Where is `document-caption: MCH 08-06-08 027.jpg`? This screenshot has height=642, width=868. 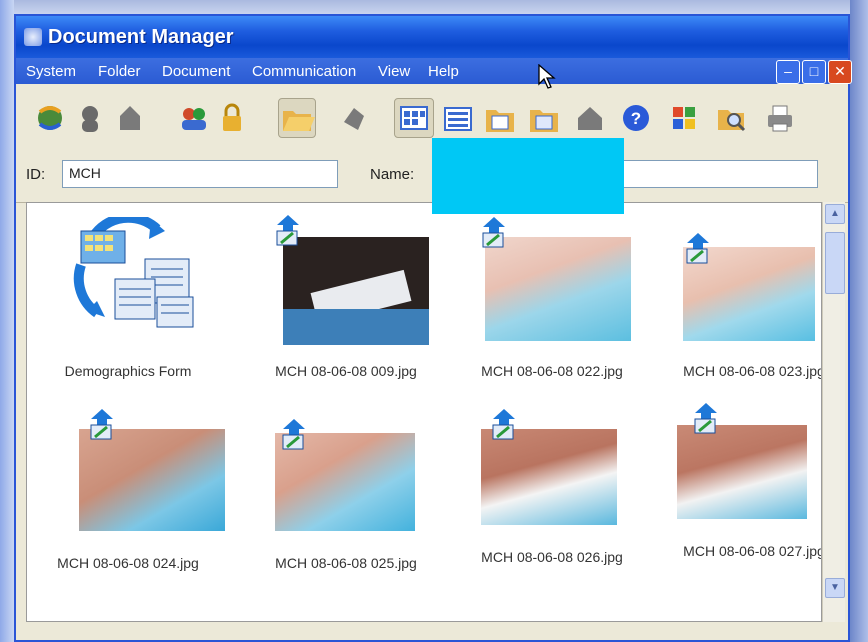 document-caption: MCH 08-06-08 027.jpg is located at coordinates (752, 551).